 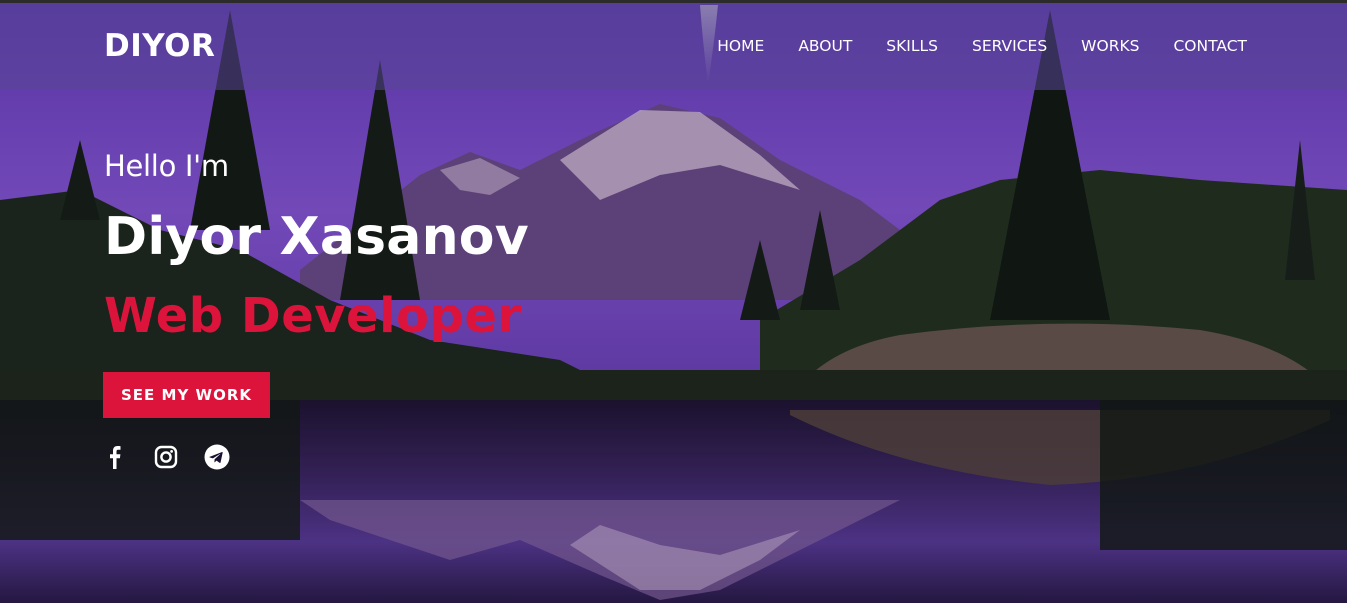 I want to click on instagram-icon, so click(x=165, y=456).